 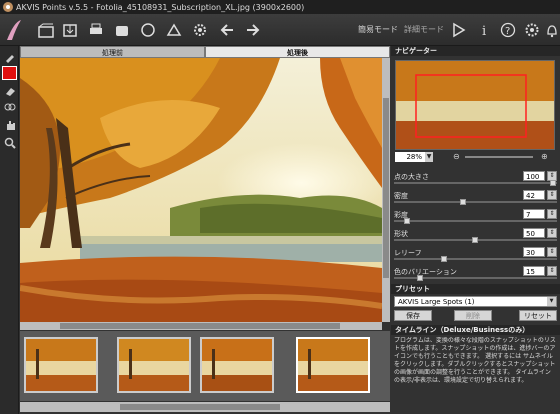 What do you see at coordinates (534, 214) in the screenshot?
I see `param-value-field: 7` at bounding box center [534, 214].